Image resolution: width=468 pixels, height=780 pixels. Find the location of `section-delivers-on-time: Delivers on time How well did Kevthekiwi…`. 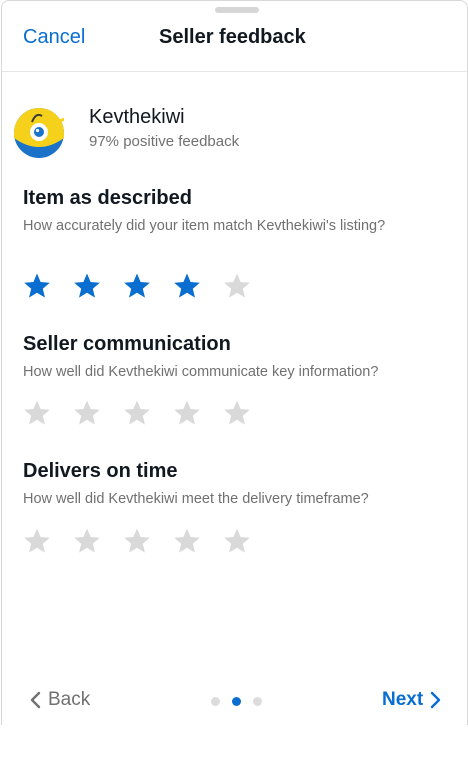

section-delivers-on-time: Delivers on time How well did Kevthekiwi… is located at coordinates (233, 484).